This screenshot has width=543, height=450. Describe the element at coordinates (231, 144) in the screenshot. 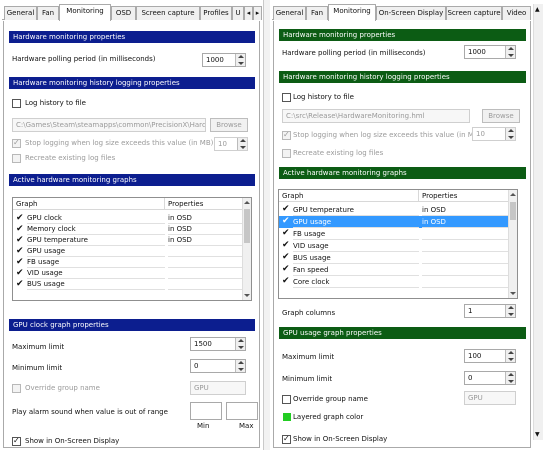

I see `left-stop-logging-stepper: 10` at that location.